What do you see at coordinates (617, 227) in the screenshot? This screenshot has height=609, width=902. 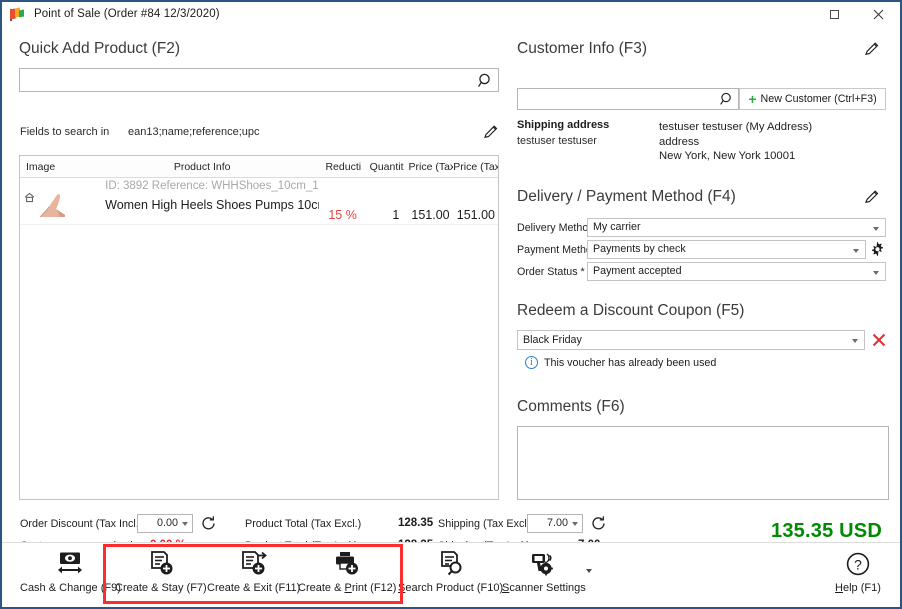 I see `delivery-method-value: My carrier` at bounding box center [617, 227].